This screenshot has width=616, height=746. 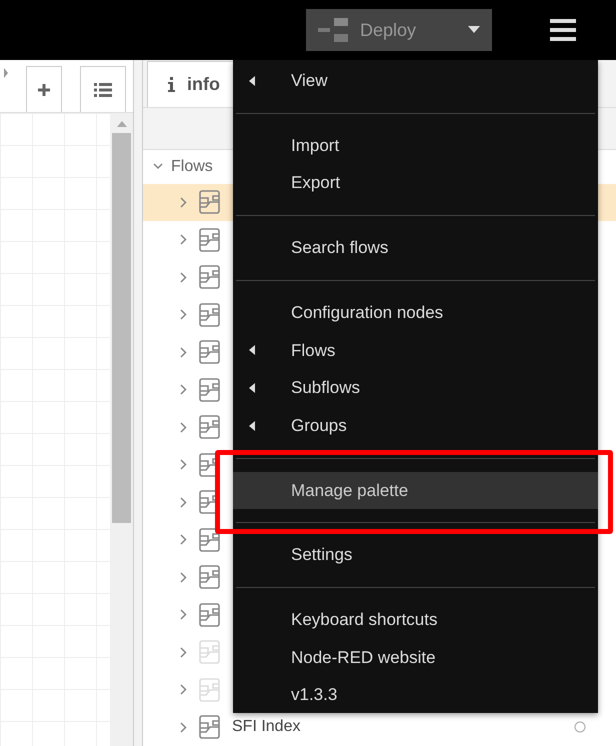 What do you see at coordinates (267, 727) in the screenshot?
I see `flow-name: SFI Index` at bounding box center [267, 727].